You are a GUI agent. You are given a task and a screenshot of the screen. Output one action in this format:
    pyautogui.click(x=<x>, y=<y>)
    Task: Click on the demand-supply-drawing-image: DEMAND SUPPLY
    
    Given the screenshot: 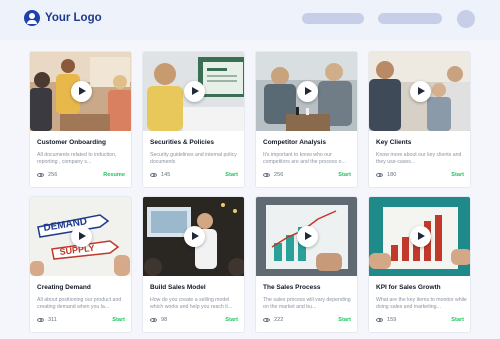 What is the action you would take?
    pyautogui.click(x=80, y=236)
    